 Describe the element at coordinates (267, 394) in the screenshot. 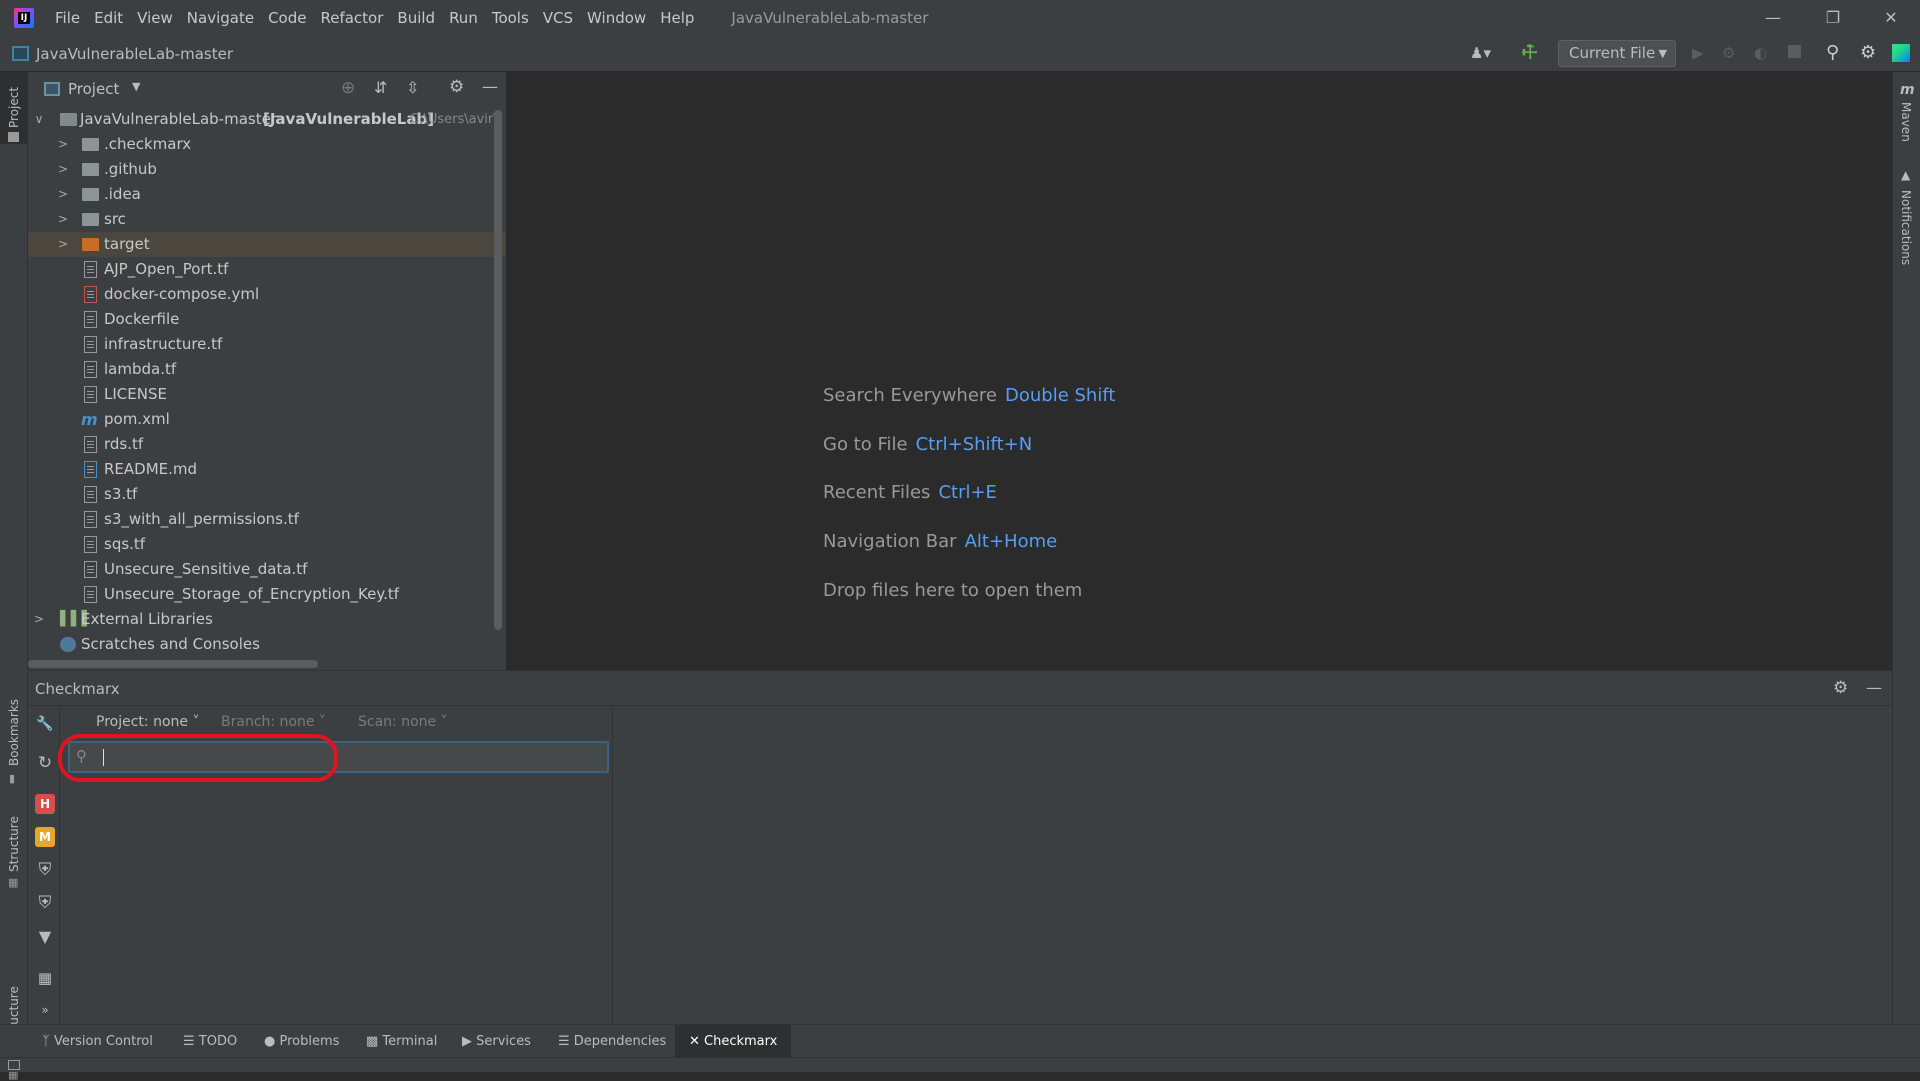

I see `tree-file: LICENSE` at that location.